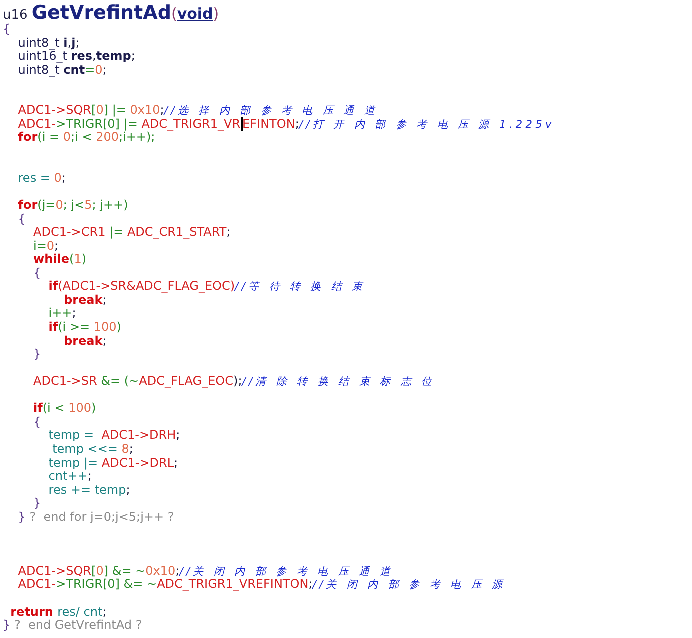 The image size is (692, 638). What do you see at coordinates (45, 247) in the screenshot?
I see `code-line: i=0;` at bounding box center [45, 247].